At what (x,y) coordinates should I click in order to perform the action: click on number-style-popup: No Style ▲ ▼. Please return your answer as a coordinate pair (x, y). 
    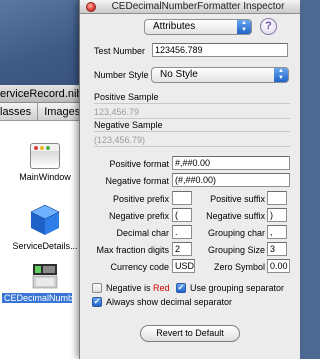
    Looking at the image, I should click on (220, 75).